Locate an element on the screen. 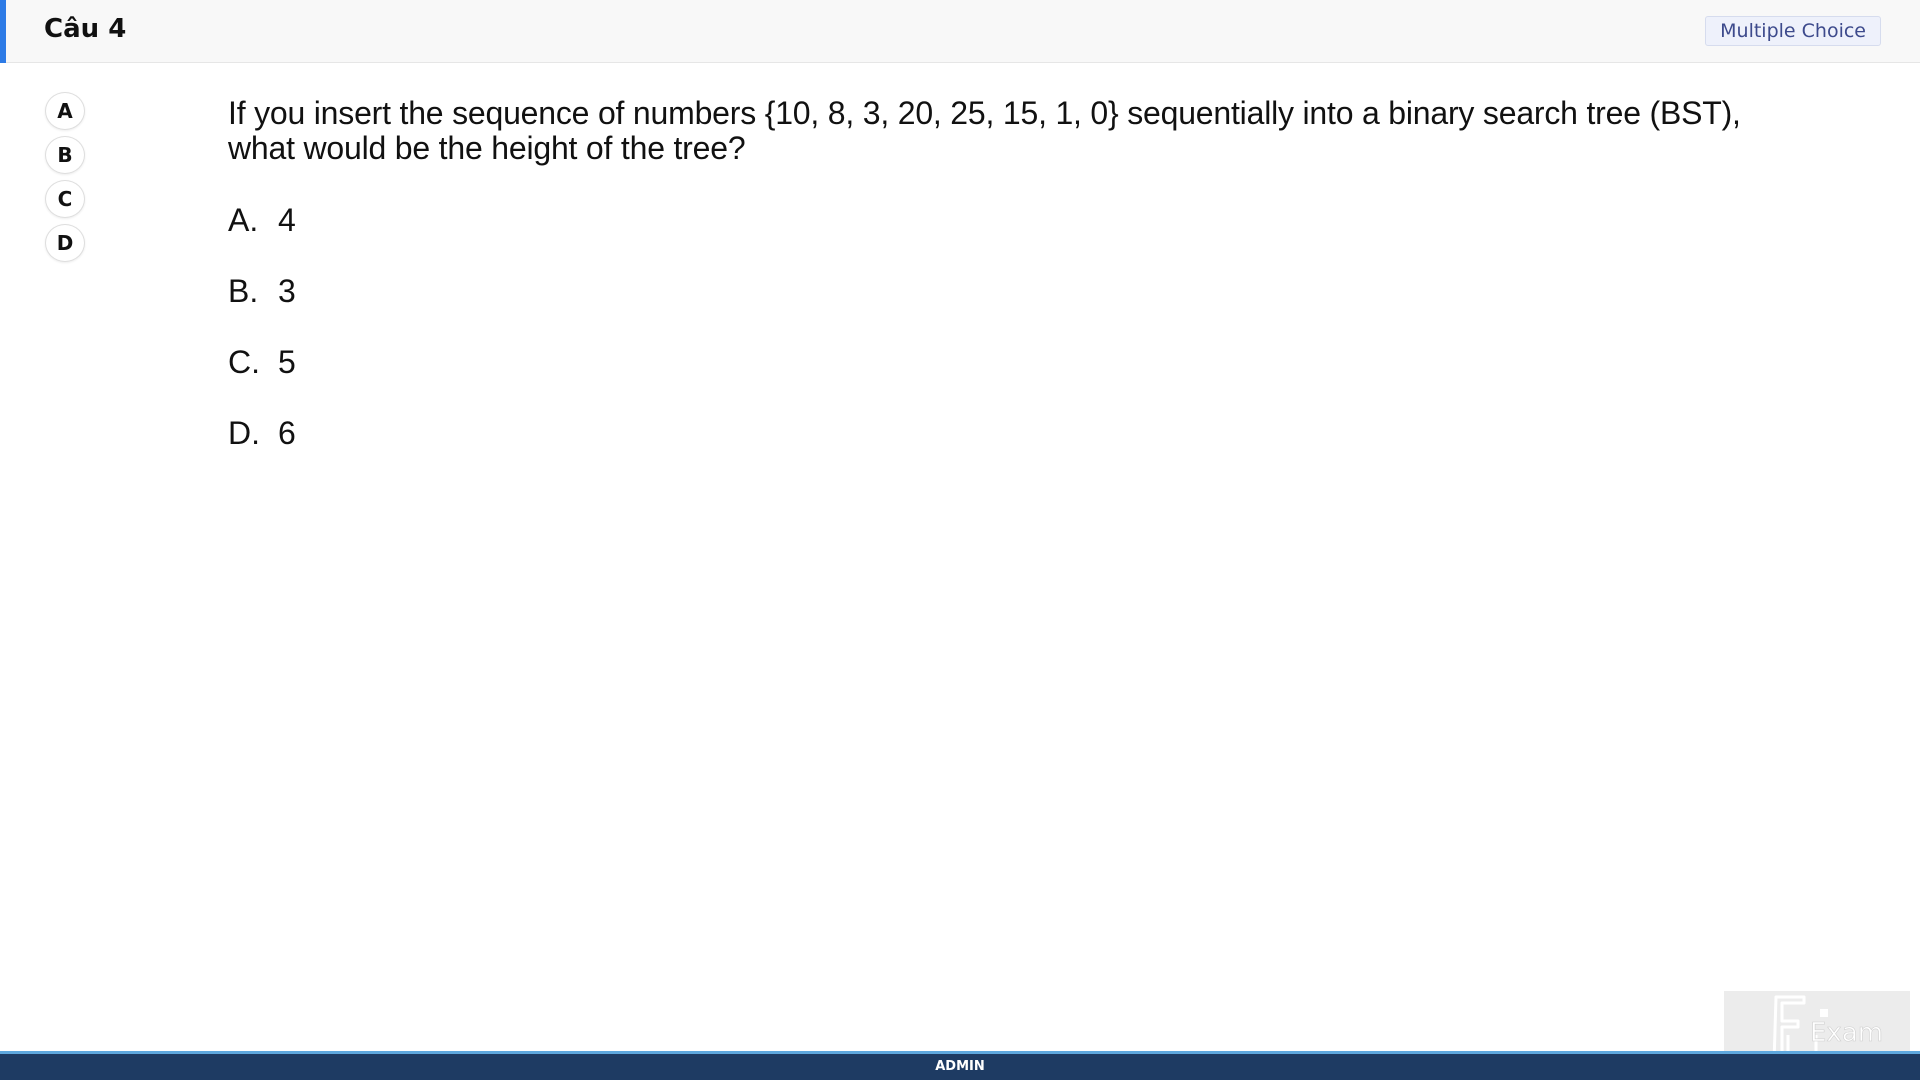 Image resolution: width=1920 pixels, height=1080 pixels. header-accent-bar is located at coordinates (3, 31).